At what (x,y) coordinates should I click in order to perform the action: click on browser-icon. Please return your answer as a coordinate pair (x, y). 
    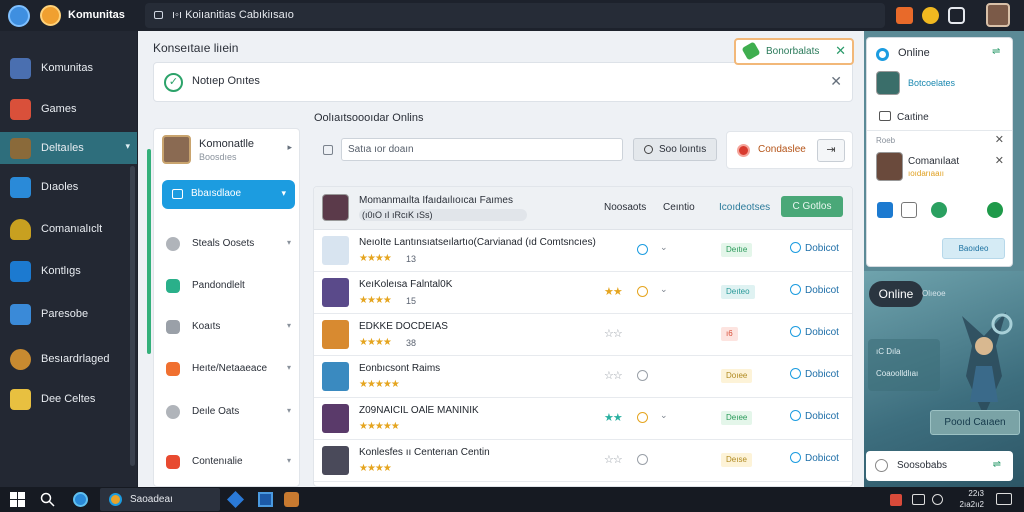
    Looking at the image, I should click on (80, 499).